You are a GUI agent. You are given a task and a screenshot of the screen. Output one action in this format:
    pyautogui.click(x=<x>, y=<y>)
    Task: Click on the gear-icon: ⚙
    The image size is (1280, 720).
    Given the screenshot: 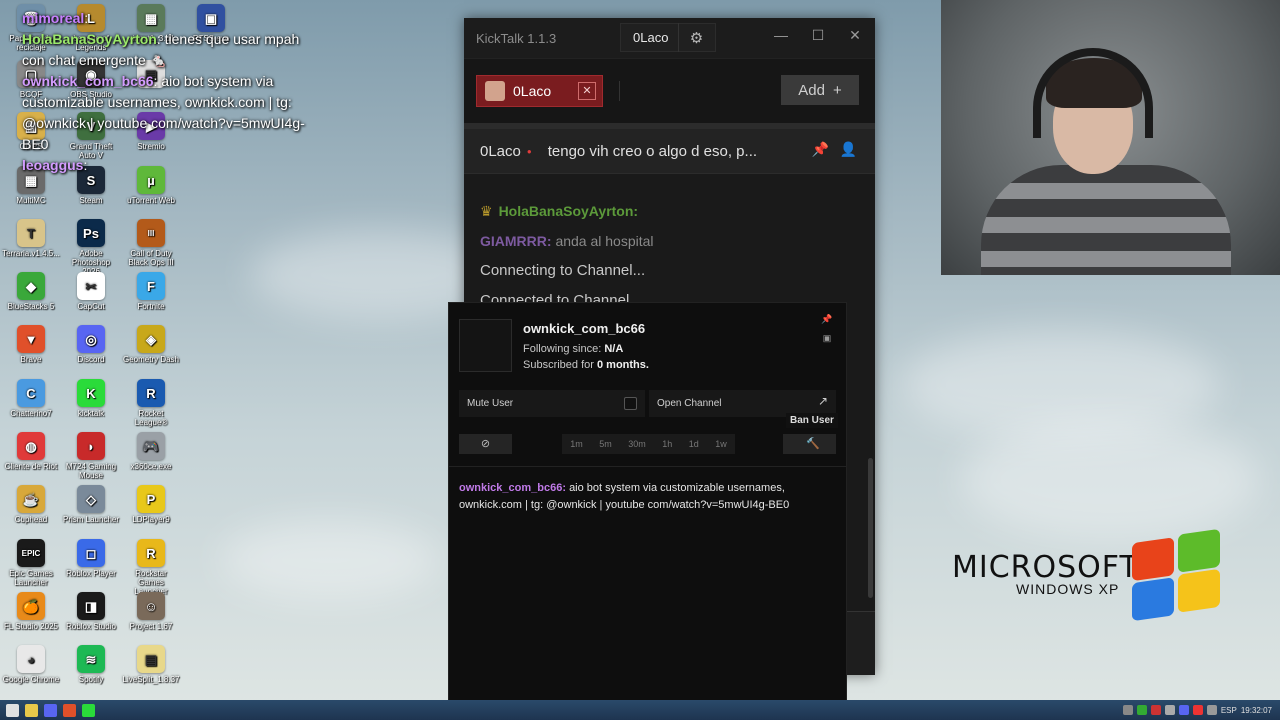 What is the action you would take?
    pyautogui.click(x=696, y=38)
    